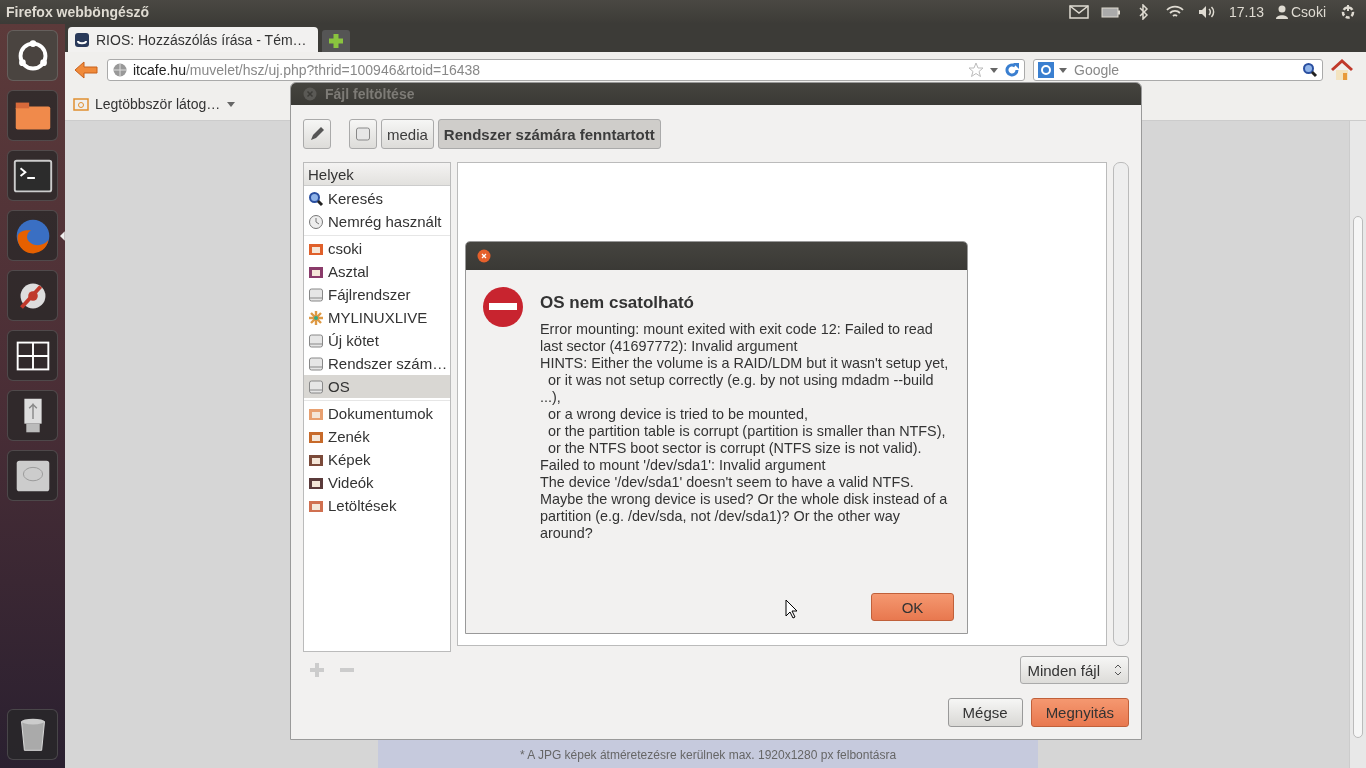 This screenshot has width=1366, height=768. I want to click on url-field: itcafe.hu/muvelet/hsz/uj.php?thrid=100946&rtoid=16438, so click(566, 70).